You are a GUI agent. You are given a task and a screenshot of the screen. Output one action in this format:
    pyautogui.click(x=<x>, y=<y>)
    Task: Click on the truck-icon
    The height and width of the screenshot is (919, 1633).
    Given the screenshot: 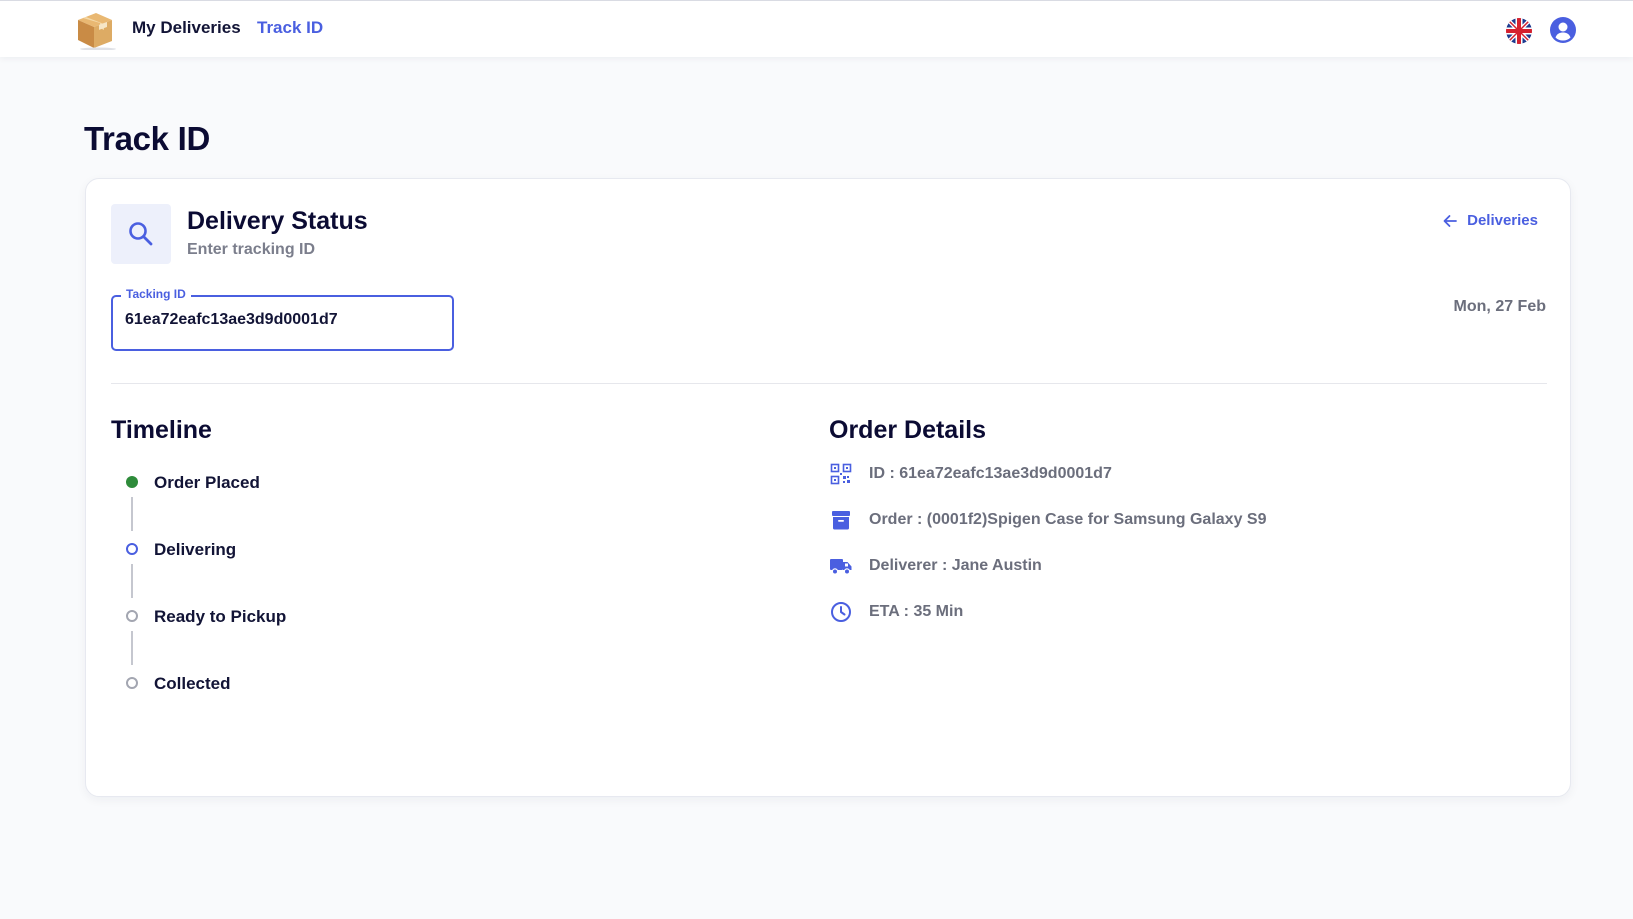 What is the action you would take?
    pyautogui.click(x=841, y=567)
    